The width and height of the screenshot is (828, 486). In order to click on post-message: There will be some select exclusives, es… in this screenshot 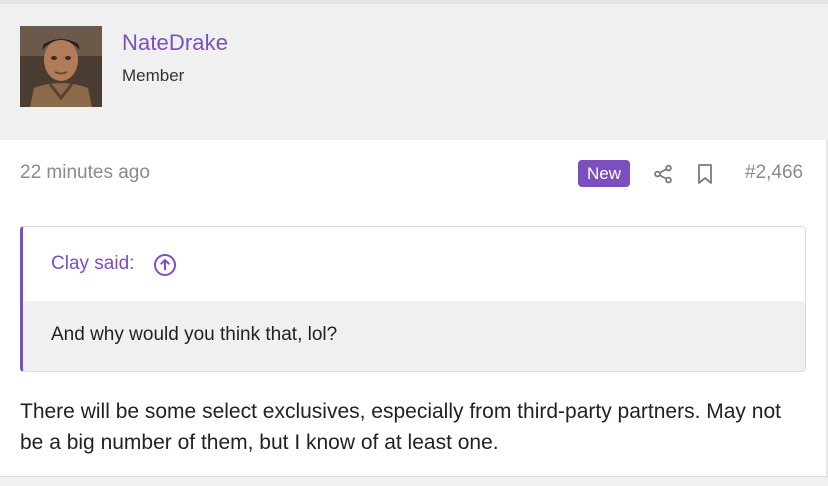, I will do `click(400, 427)`.